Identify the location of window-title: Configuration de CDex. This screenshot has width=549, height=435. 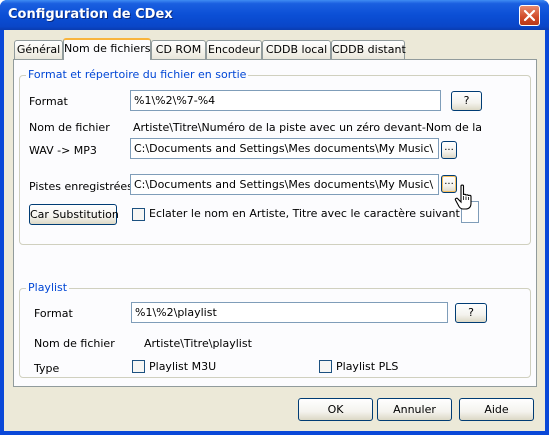
(90, 14).